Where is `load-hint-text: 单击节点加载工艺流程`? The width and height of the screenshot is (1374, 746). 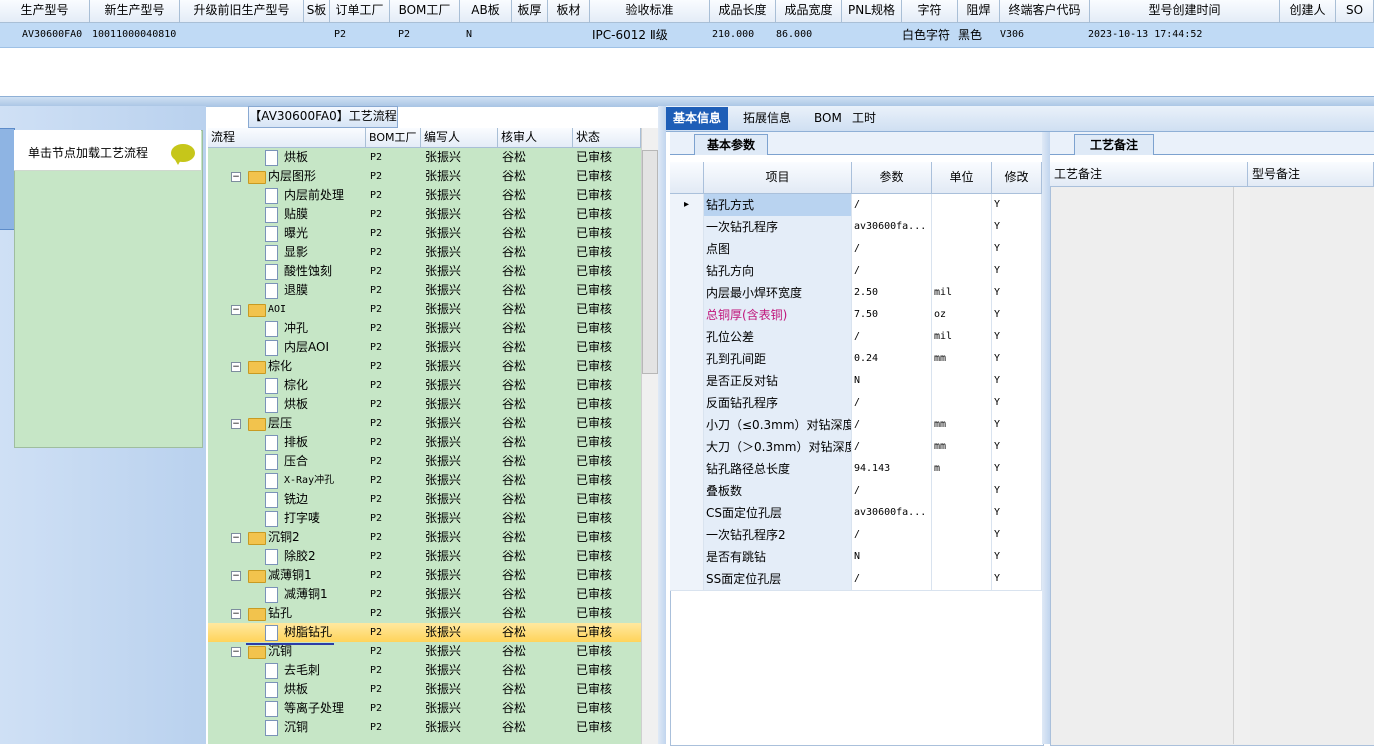 load-hint-text: 单击节点加载工艺流程 is located at coordinates (88, 152).